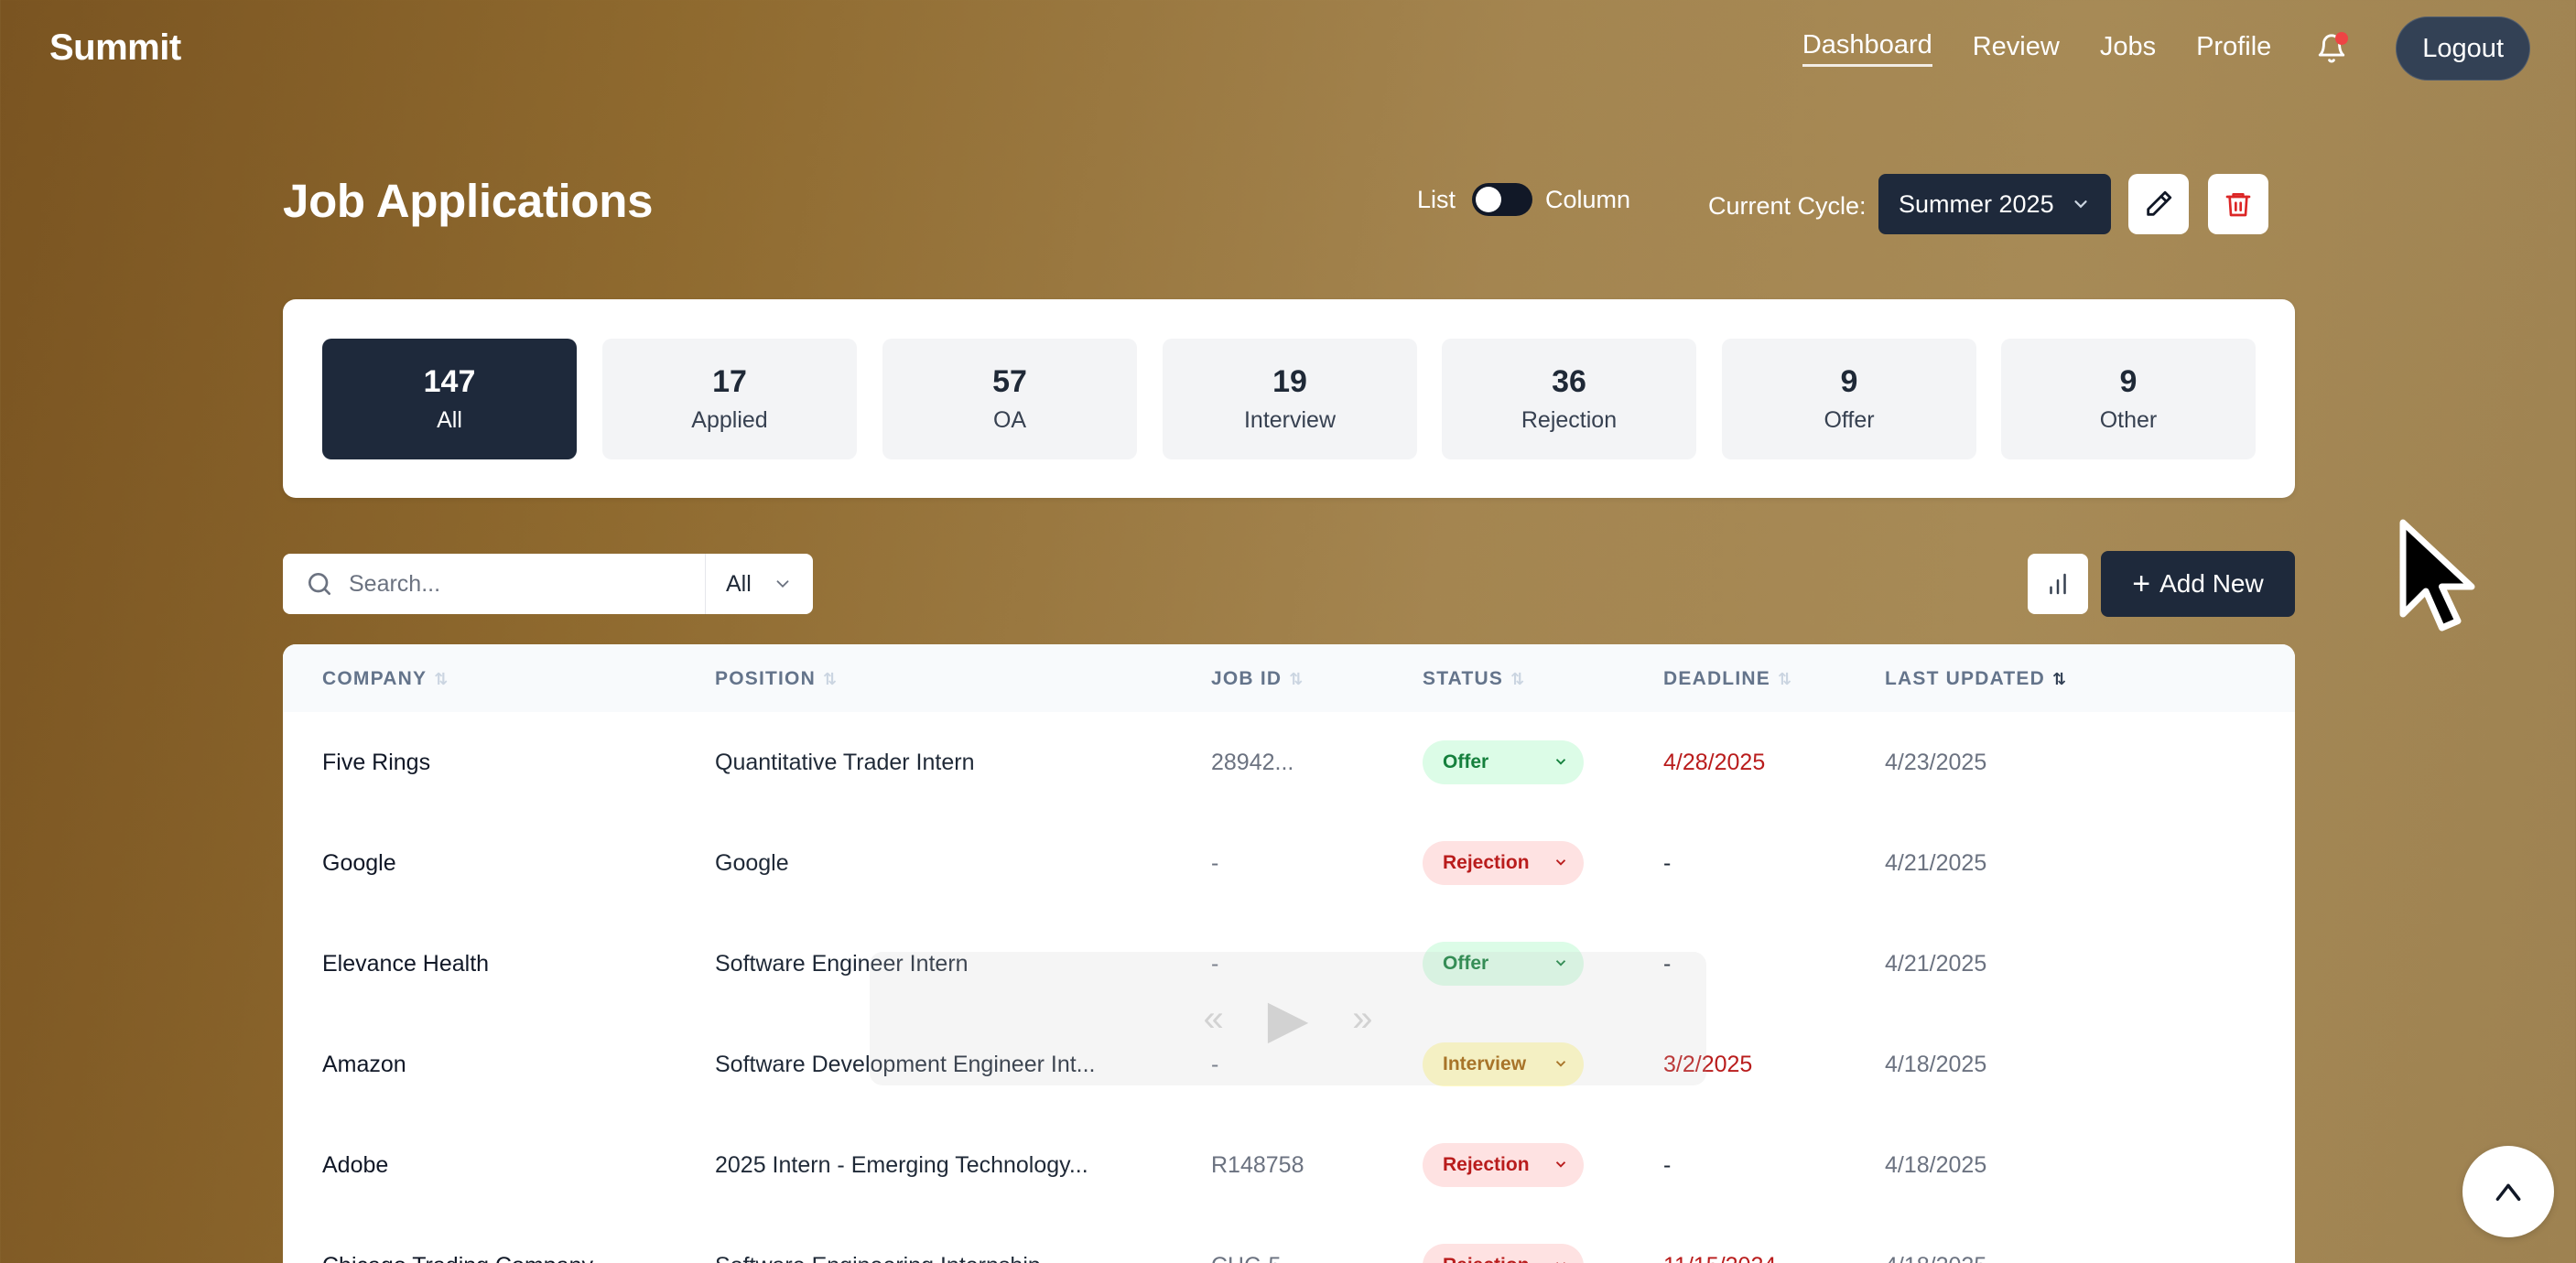 This screenshot has height=1263, width=2576. What do you see at coordinates (2211, 584) in the screenshot?
I see `add-new-label: Add New` at bounding box center [2211, 584].